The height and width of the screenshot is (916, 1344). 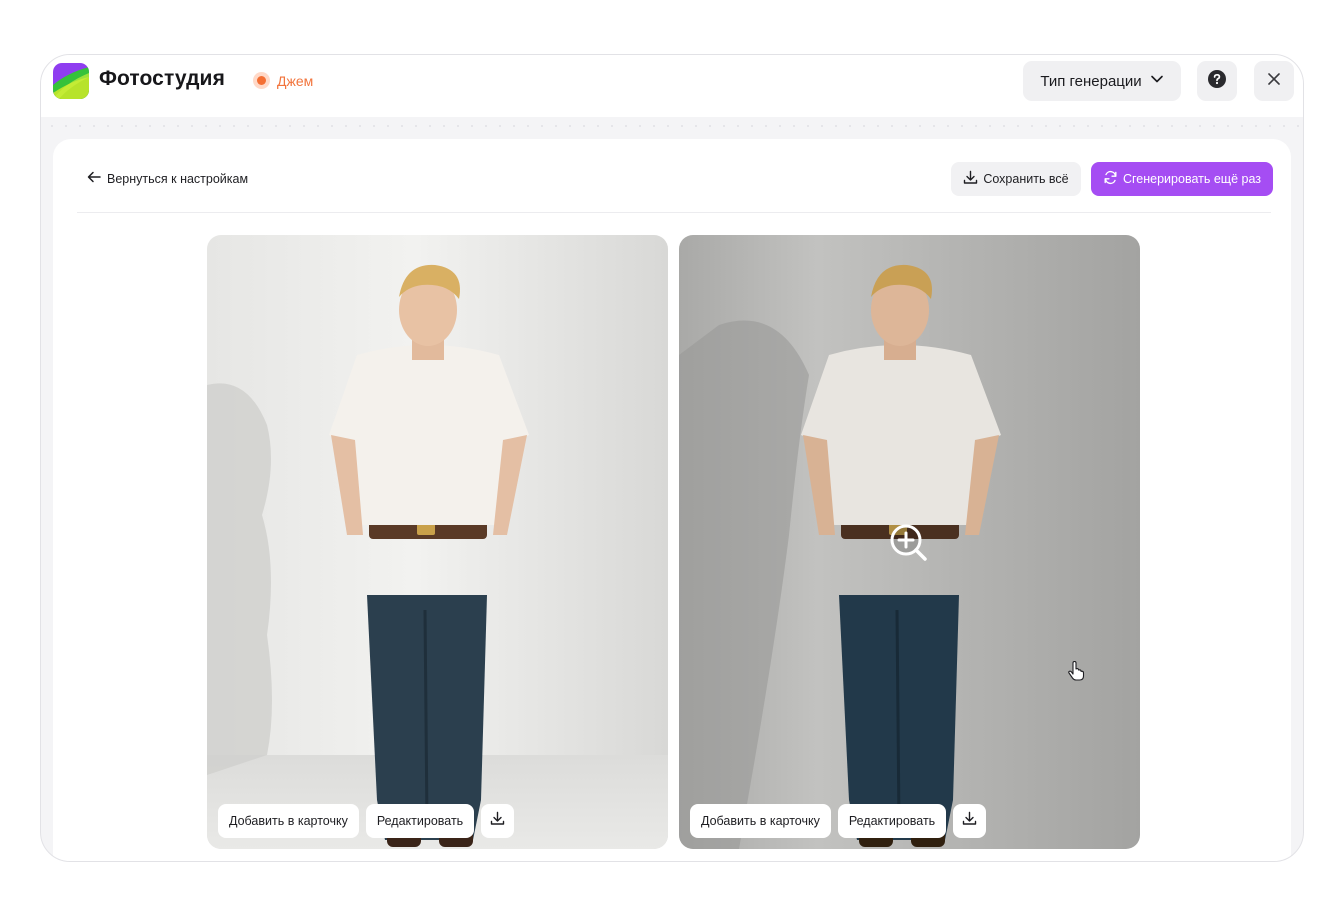 I want to click on status-dot-icon, so click(x=261, y=80).